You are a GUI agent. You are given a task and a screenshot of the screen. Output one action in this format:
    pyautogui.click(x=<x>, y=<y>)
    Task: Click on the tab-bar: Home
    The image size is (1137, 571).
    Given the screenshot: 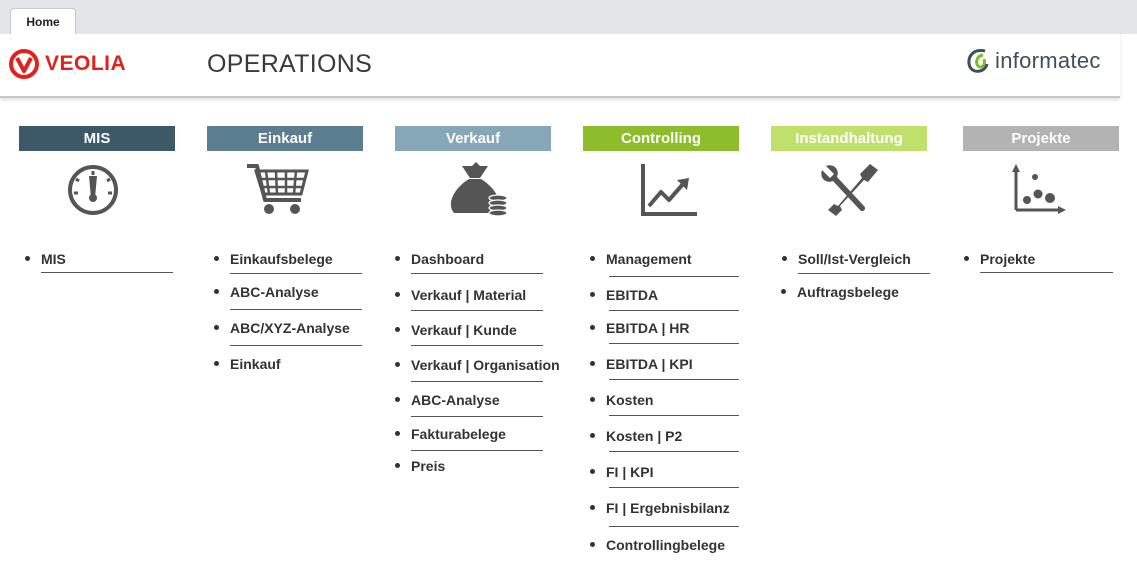 What is the action you would take?
    pyautogui.click(x=568, y=18)
    